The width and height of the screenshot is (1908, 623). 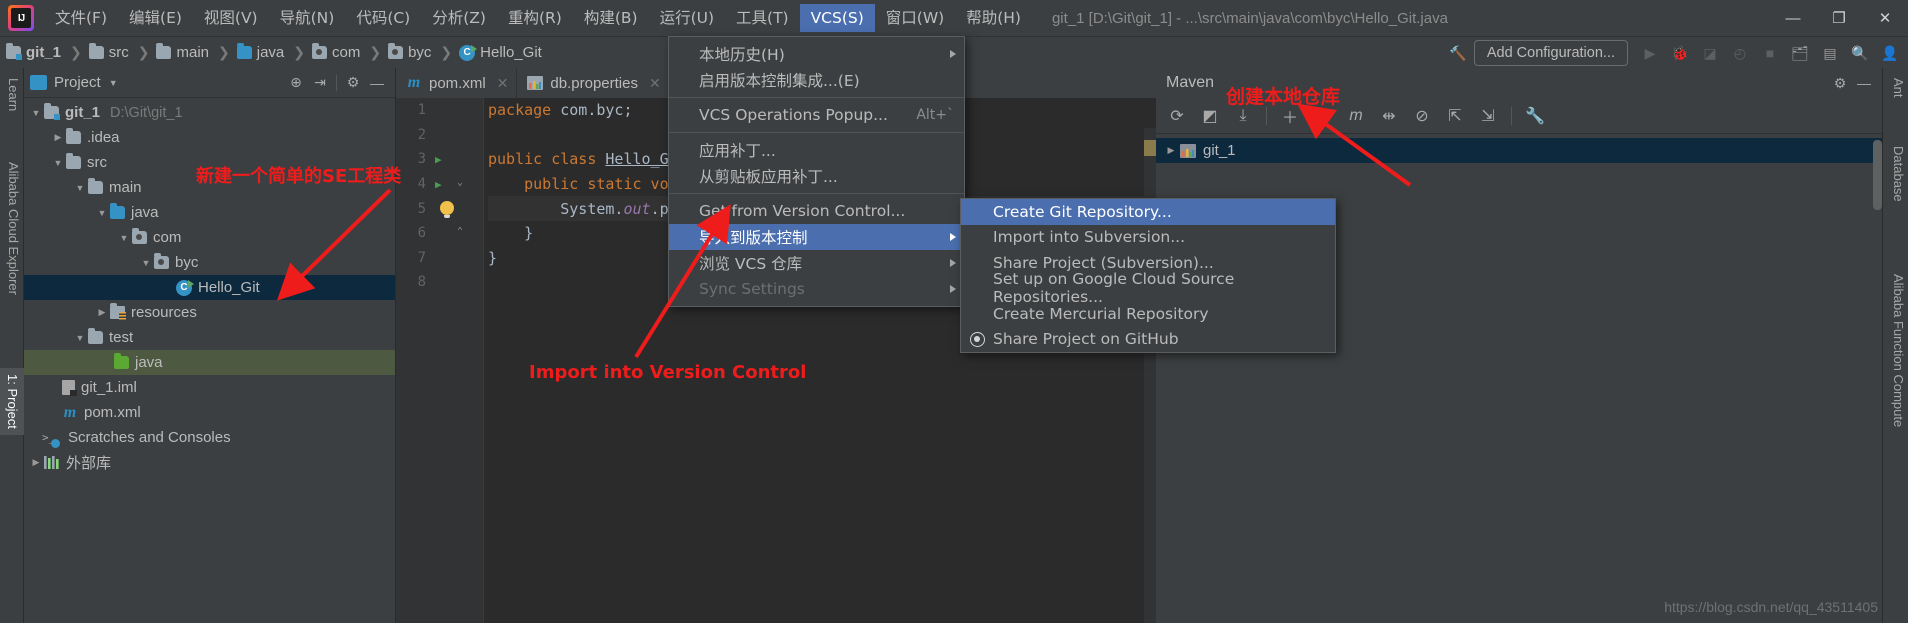 What do you see at coordinates (260, 52) in the screenshot?
I see `breadcrumb-java: java` at bounding box center [260, 52].